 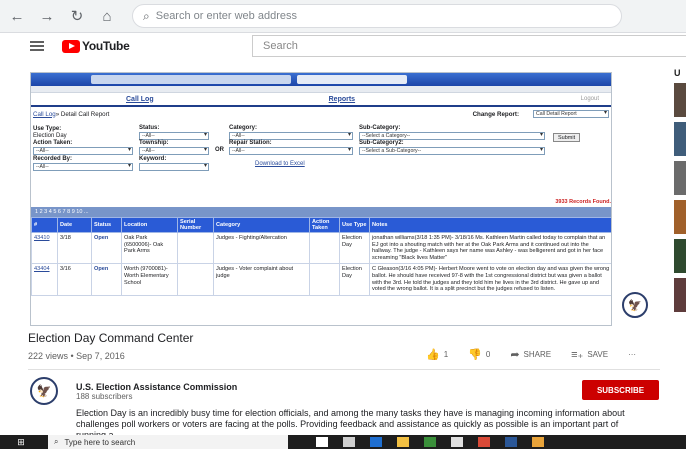 I want to click on use-type: Use Type: Election Day, so click(x=50, y=132).